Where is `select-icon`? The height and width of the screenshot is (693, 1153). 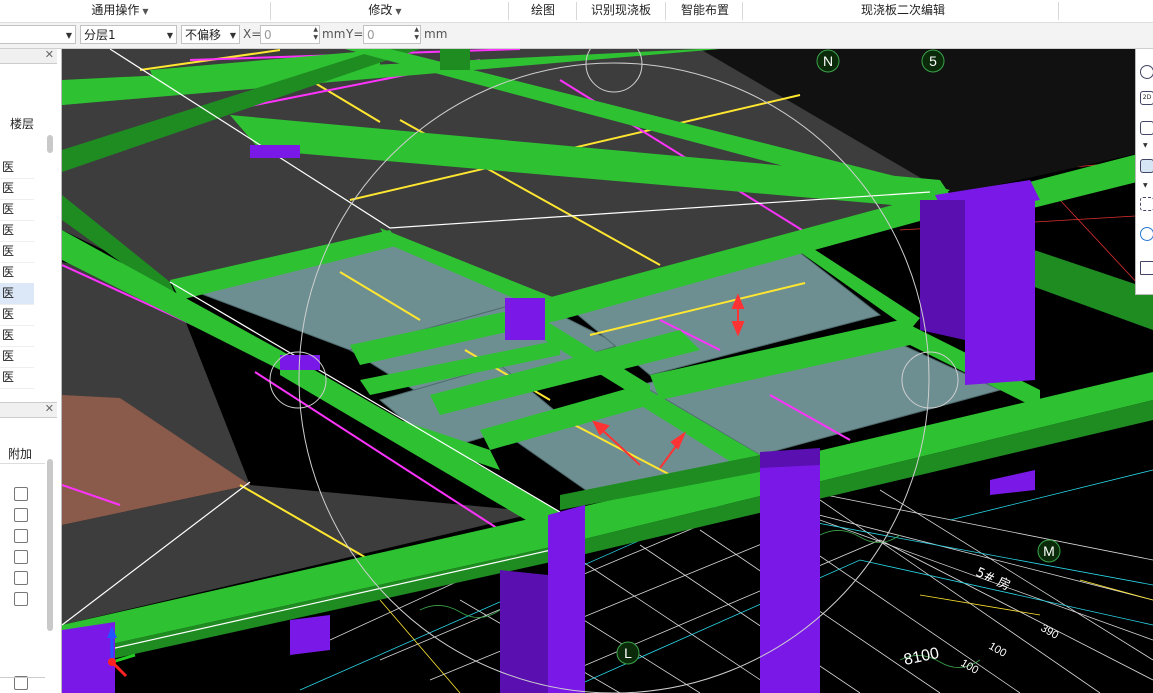
select-icon is located at coordinates (1146, 204).